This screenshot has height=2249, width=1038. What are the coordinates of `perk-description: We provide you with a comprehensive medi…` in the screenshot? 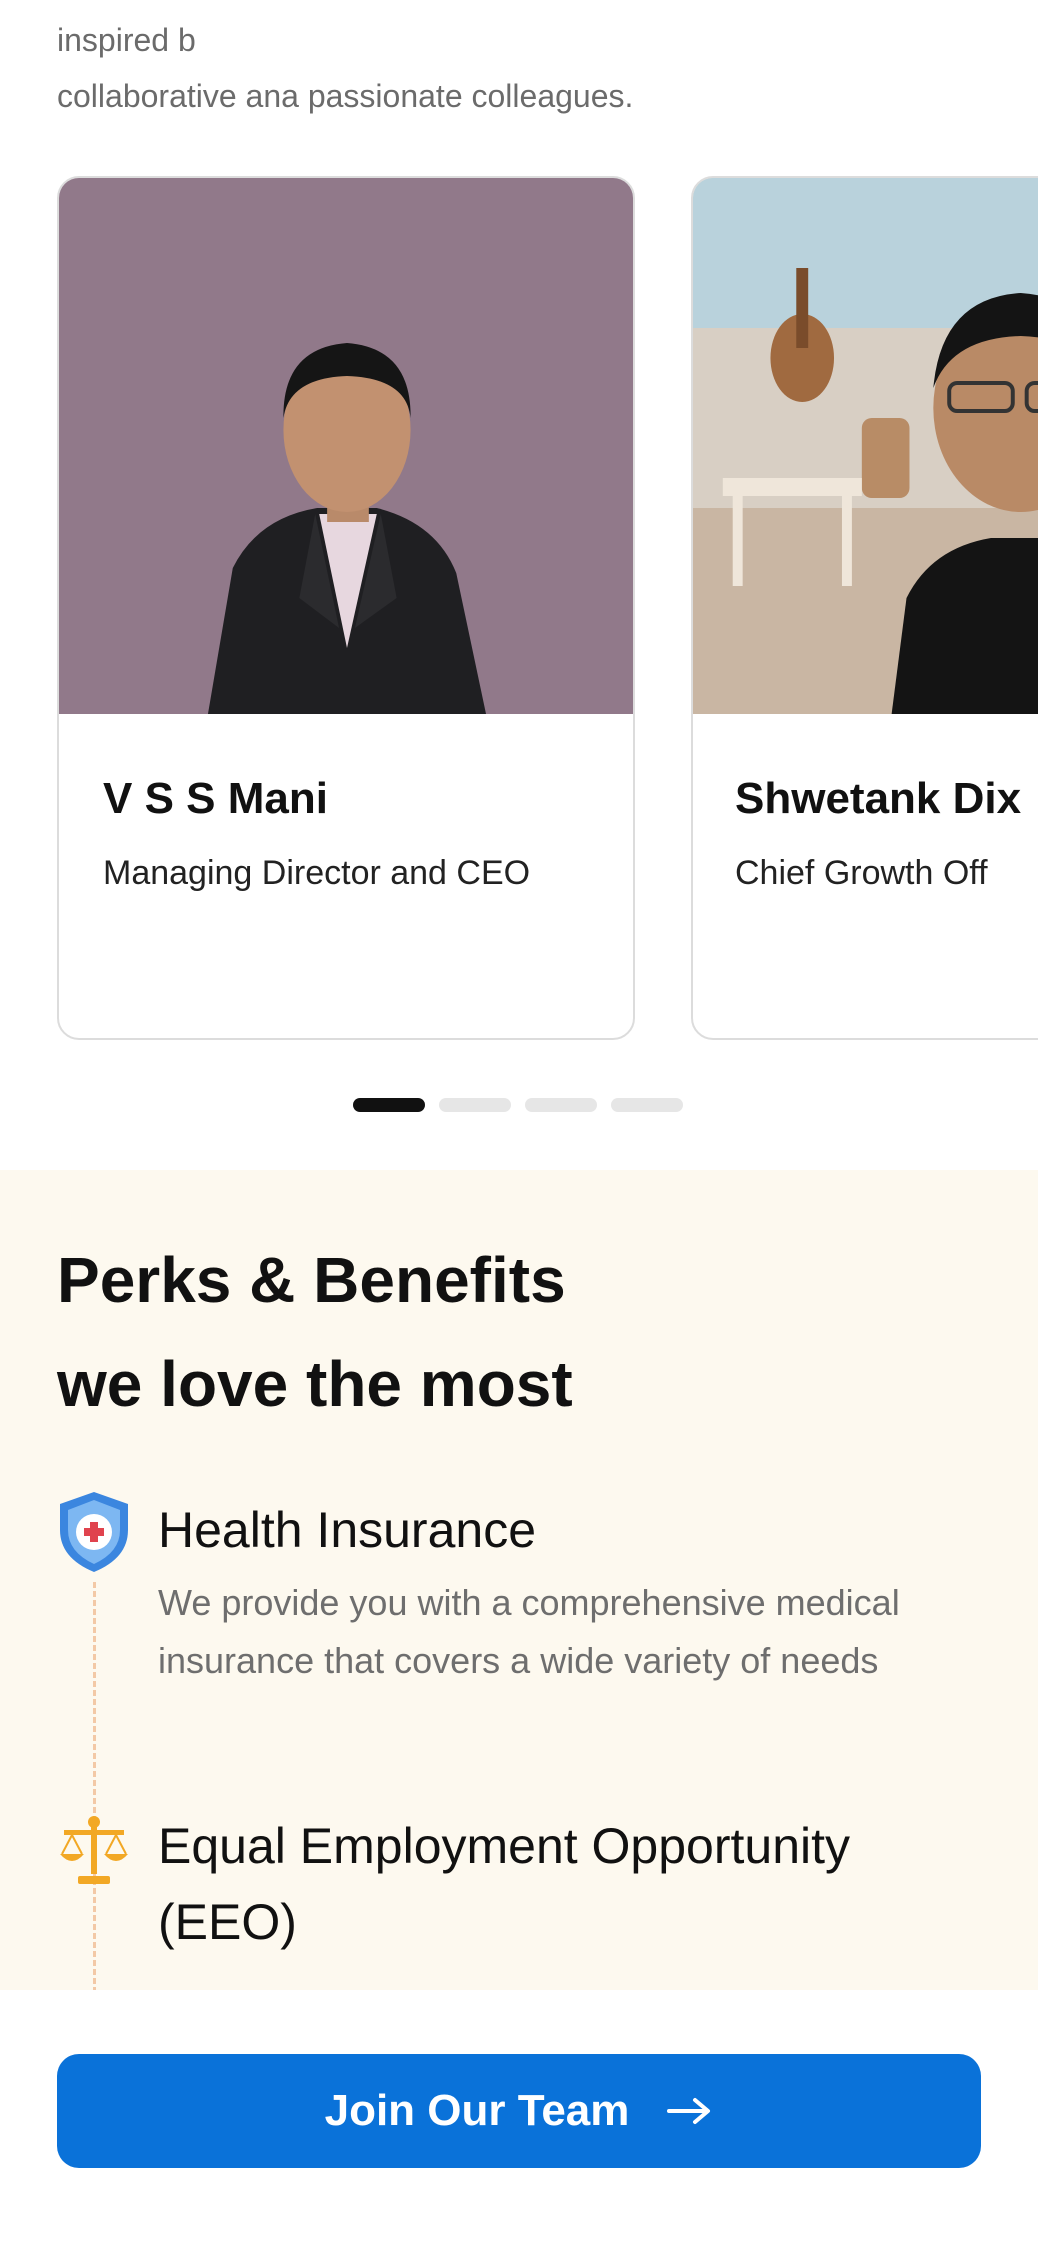 It's located at (529, 1631).